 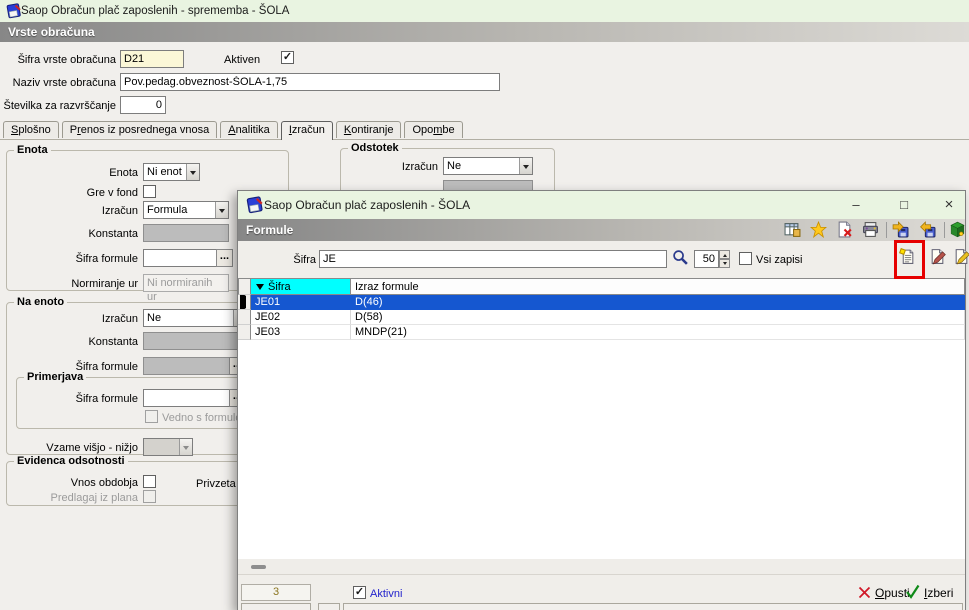 I want to click on aktiven-label: Aktiven, so click(x=242, y=60).